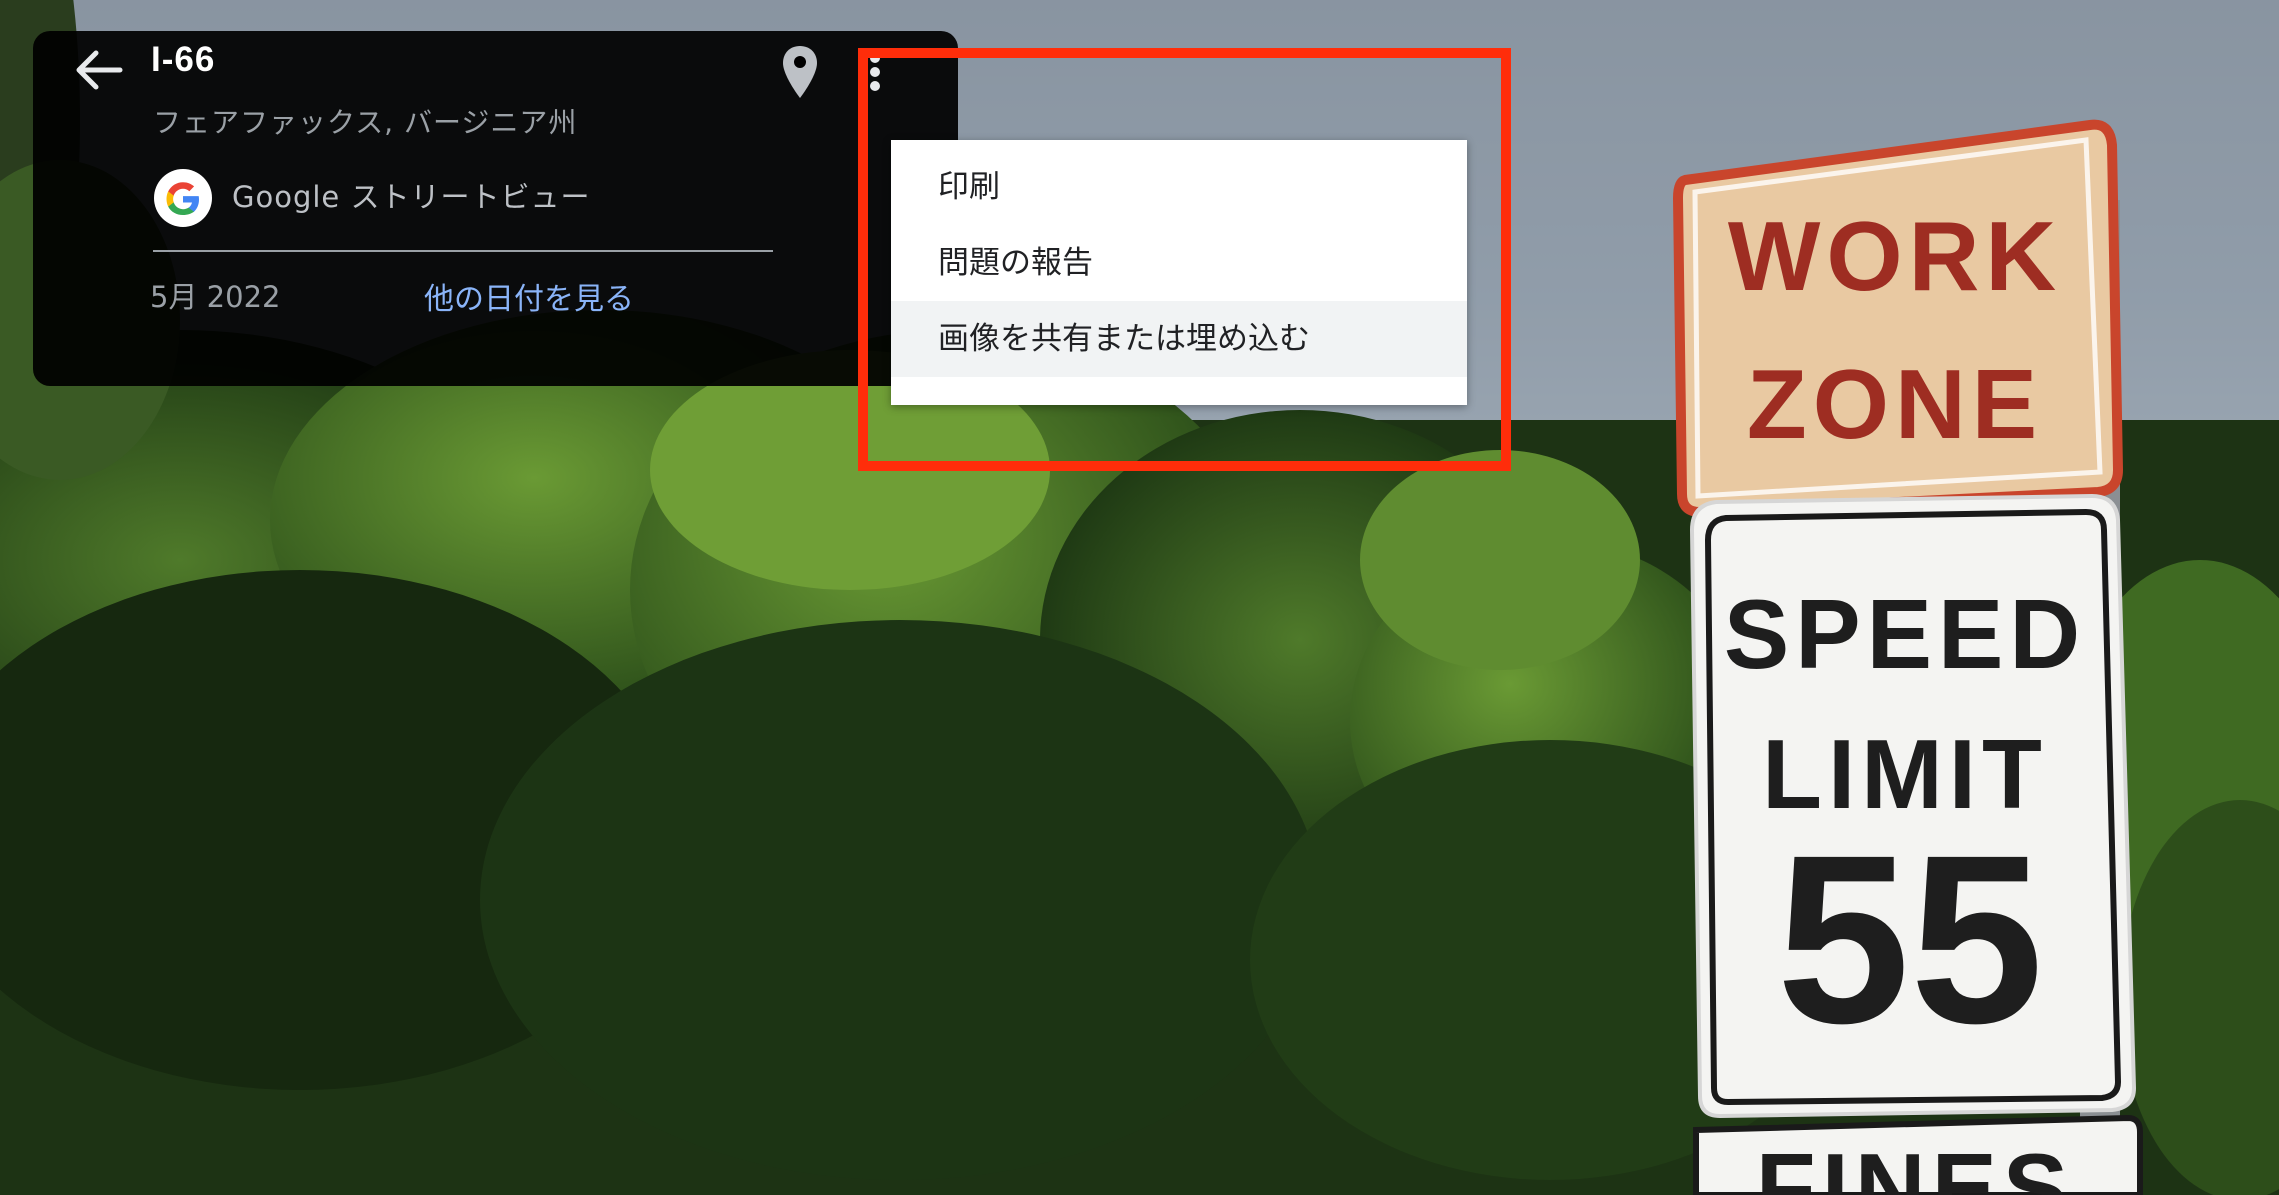 Image resolution: width=2279 pixels, height=1195 pixels. I want to click on fines-text: FINES, so click(1915, 1164).